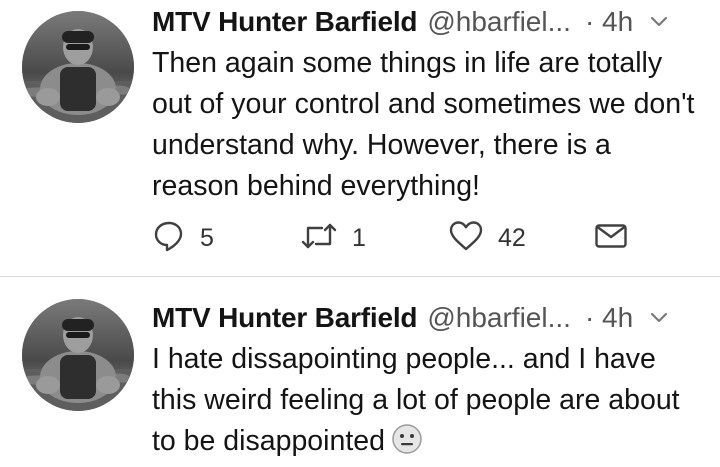  I want to click on envelope-icon, so click(611, 238).